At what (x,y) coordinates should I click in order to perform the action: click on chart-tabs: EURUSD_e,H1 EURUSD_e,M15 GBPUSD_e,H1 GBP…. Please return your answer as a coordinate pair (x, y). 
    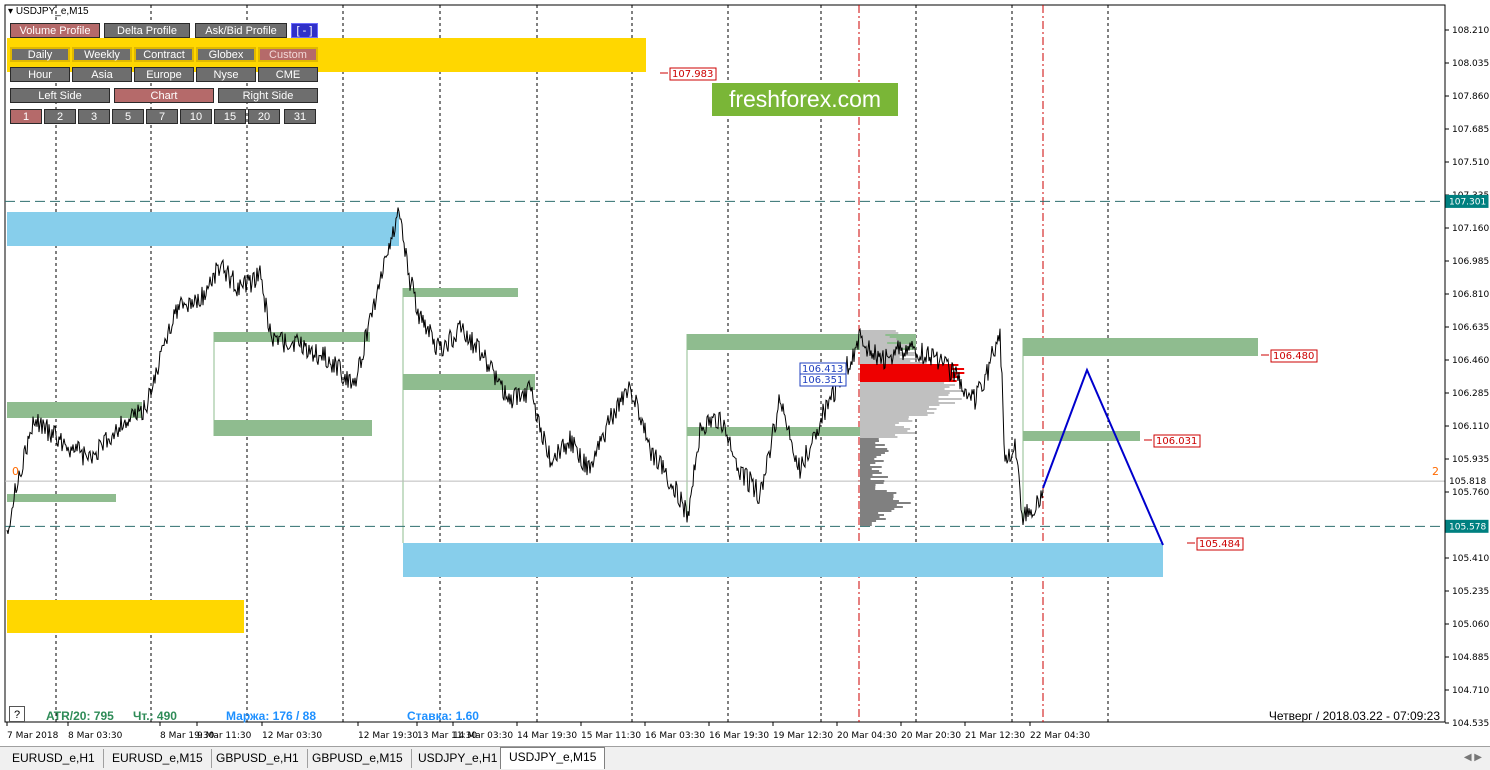
    Looking at the image, I should click on (745, 758).